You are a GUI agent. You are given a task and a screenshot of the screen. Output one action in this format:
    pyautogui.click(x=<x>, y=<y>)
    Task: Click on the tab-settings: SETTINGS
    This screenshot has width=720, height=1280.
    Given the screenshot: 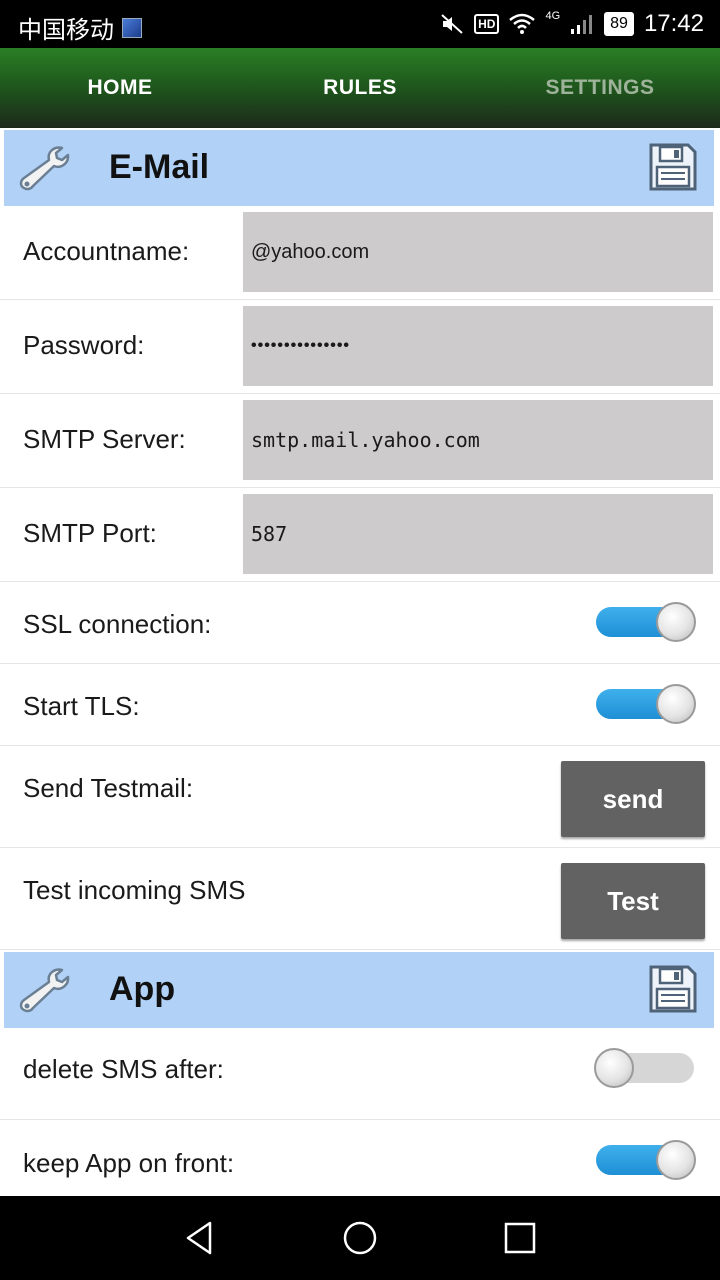 What is the action you would take?
    pyautogui.click(x=600, y=88)
    